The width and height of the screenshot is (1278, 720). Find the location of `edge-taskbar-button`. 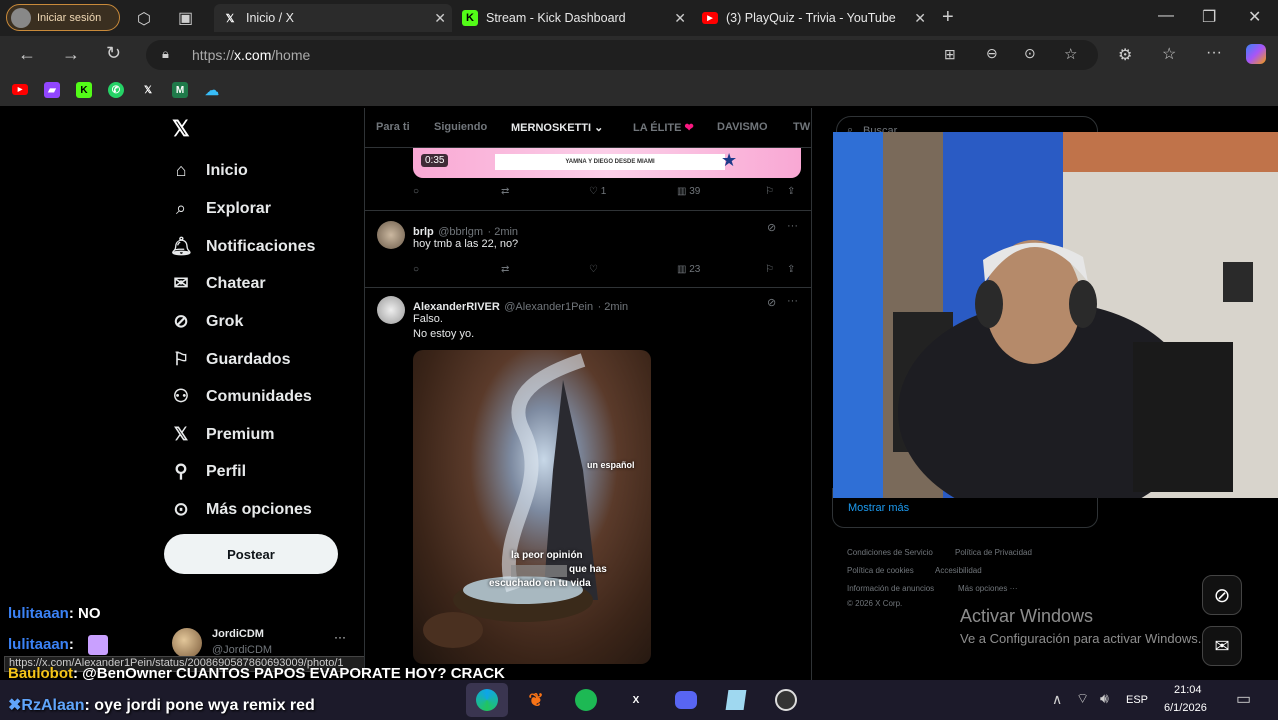

edge-taskbar-button is located at coordinates (487, 700).